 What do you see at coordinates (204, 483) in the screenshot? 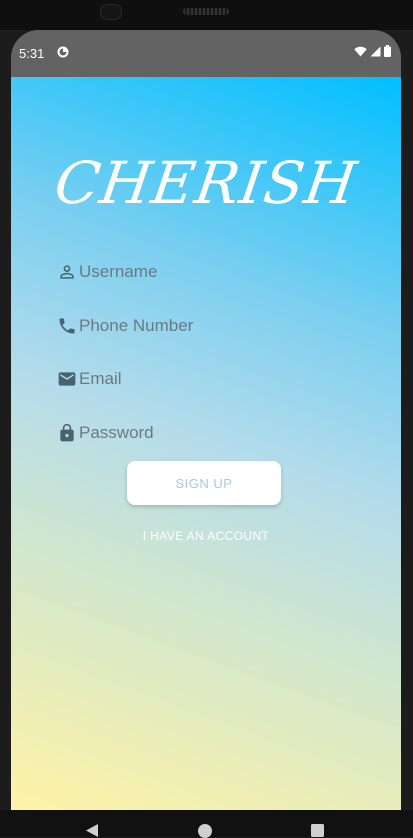
I see `signup-button: SIGN UP` at bounding box center [204, 483].